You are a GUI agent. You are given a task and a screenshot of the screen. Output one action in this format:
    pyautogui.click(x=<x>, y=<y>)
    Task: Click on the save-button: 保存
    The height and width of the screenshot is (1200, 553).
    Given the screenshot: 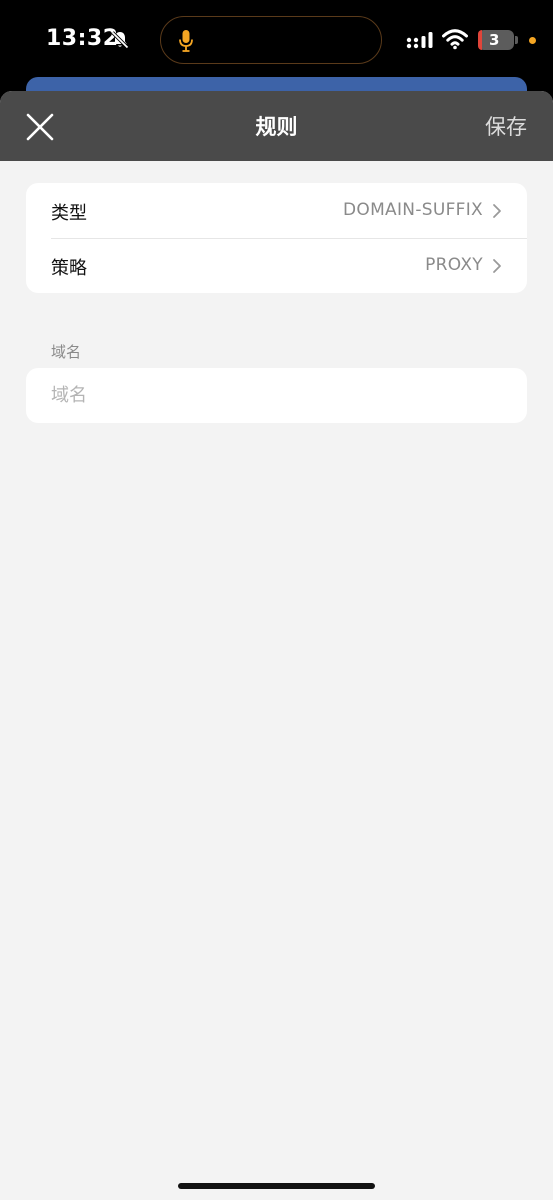 What is the action you would take?
    pyautogui.click(x=506, y=126)
    